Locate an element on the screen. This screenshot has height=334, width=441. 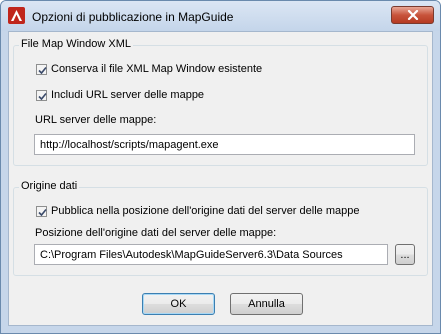
keep-existing-checkbox is located at coordinates (41, 69).